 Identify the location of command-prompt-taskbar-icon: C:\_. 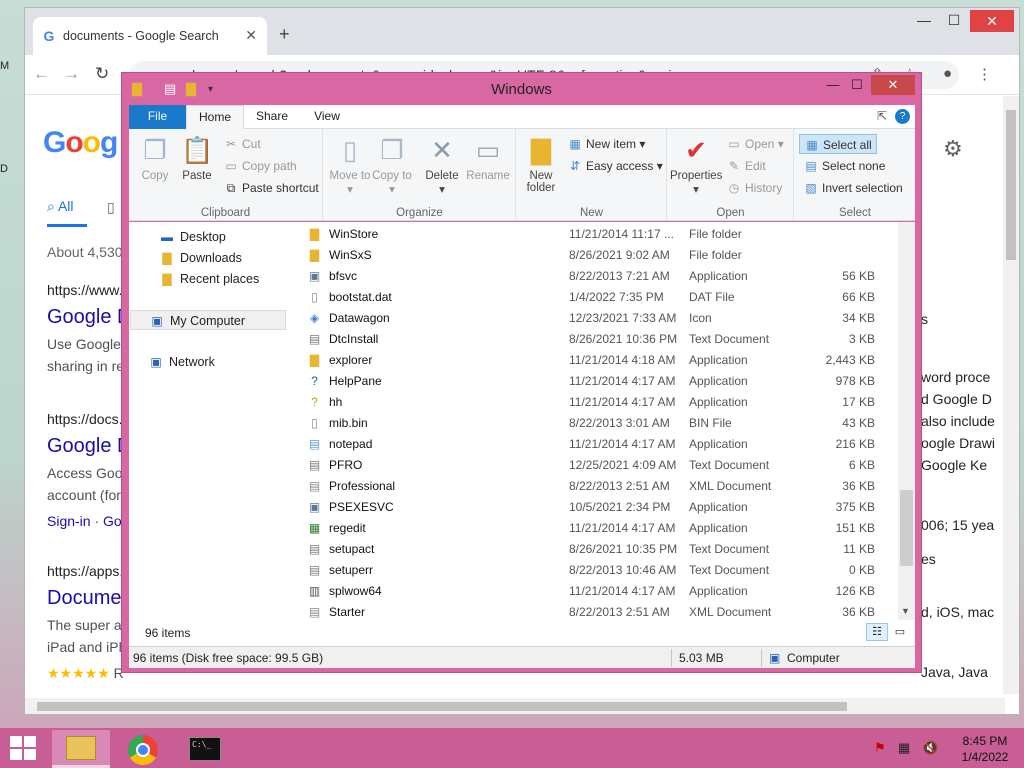
(205, 749).